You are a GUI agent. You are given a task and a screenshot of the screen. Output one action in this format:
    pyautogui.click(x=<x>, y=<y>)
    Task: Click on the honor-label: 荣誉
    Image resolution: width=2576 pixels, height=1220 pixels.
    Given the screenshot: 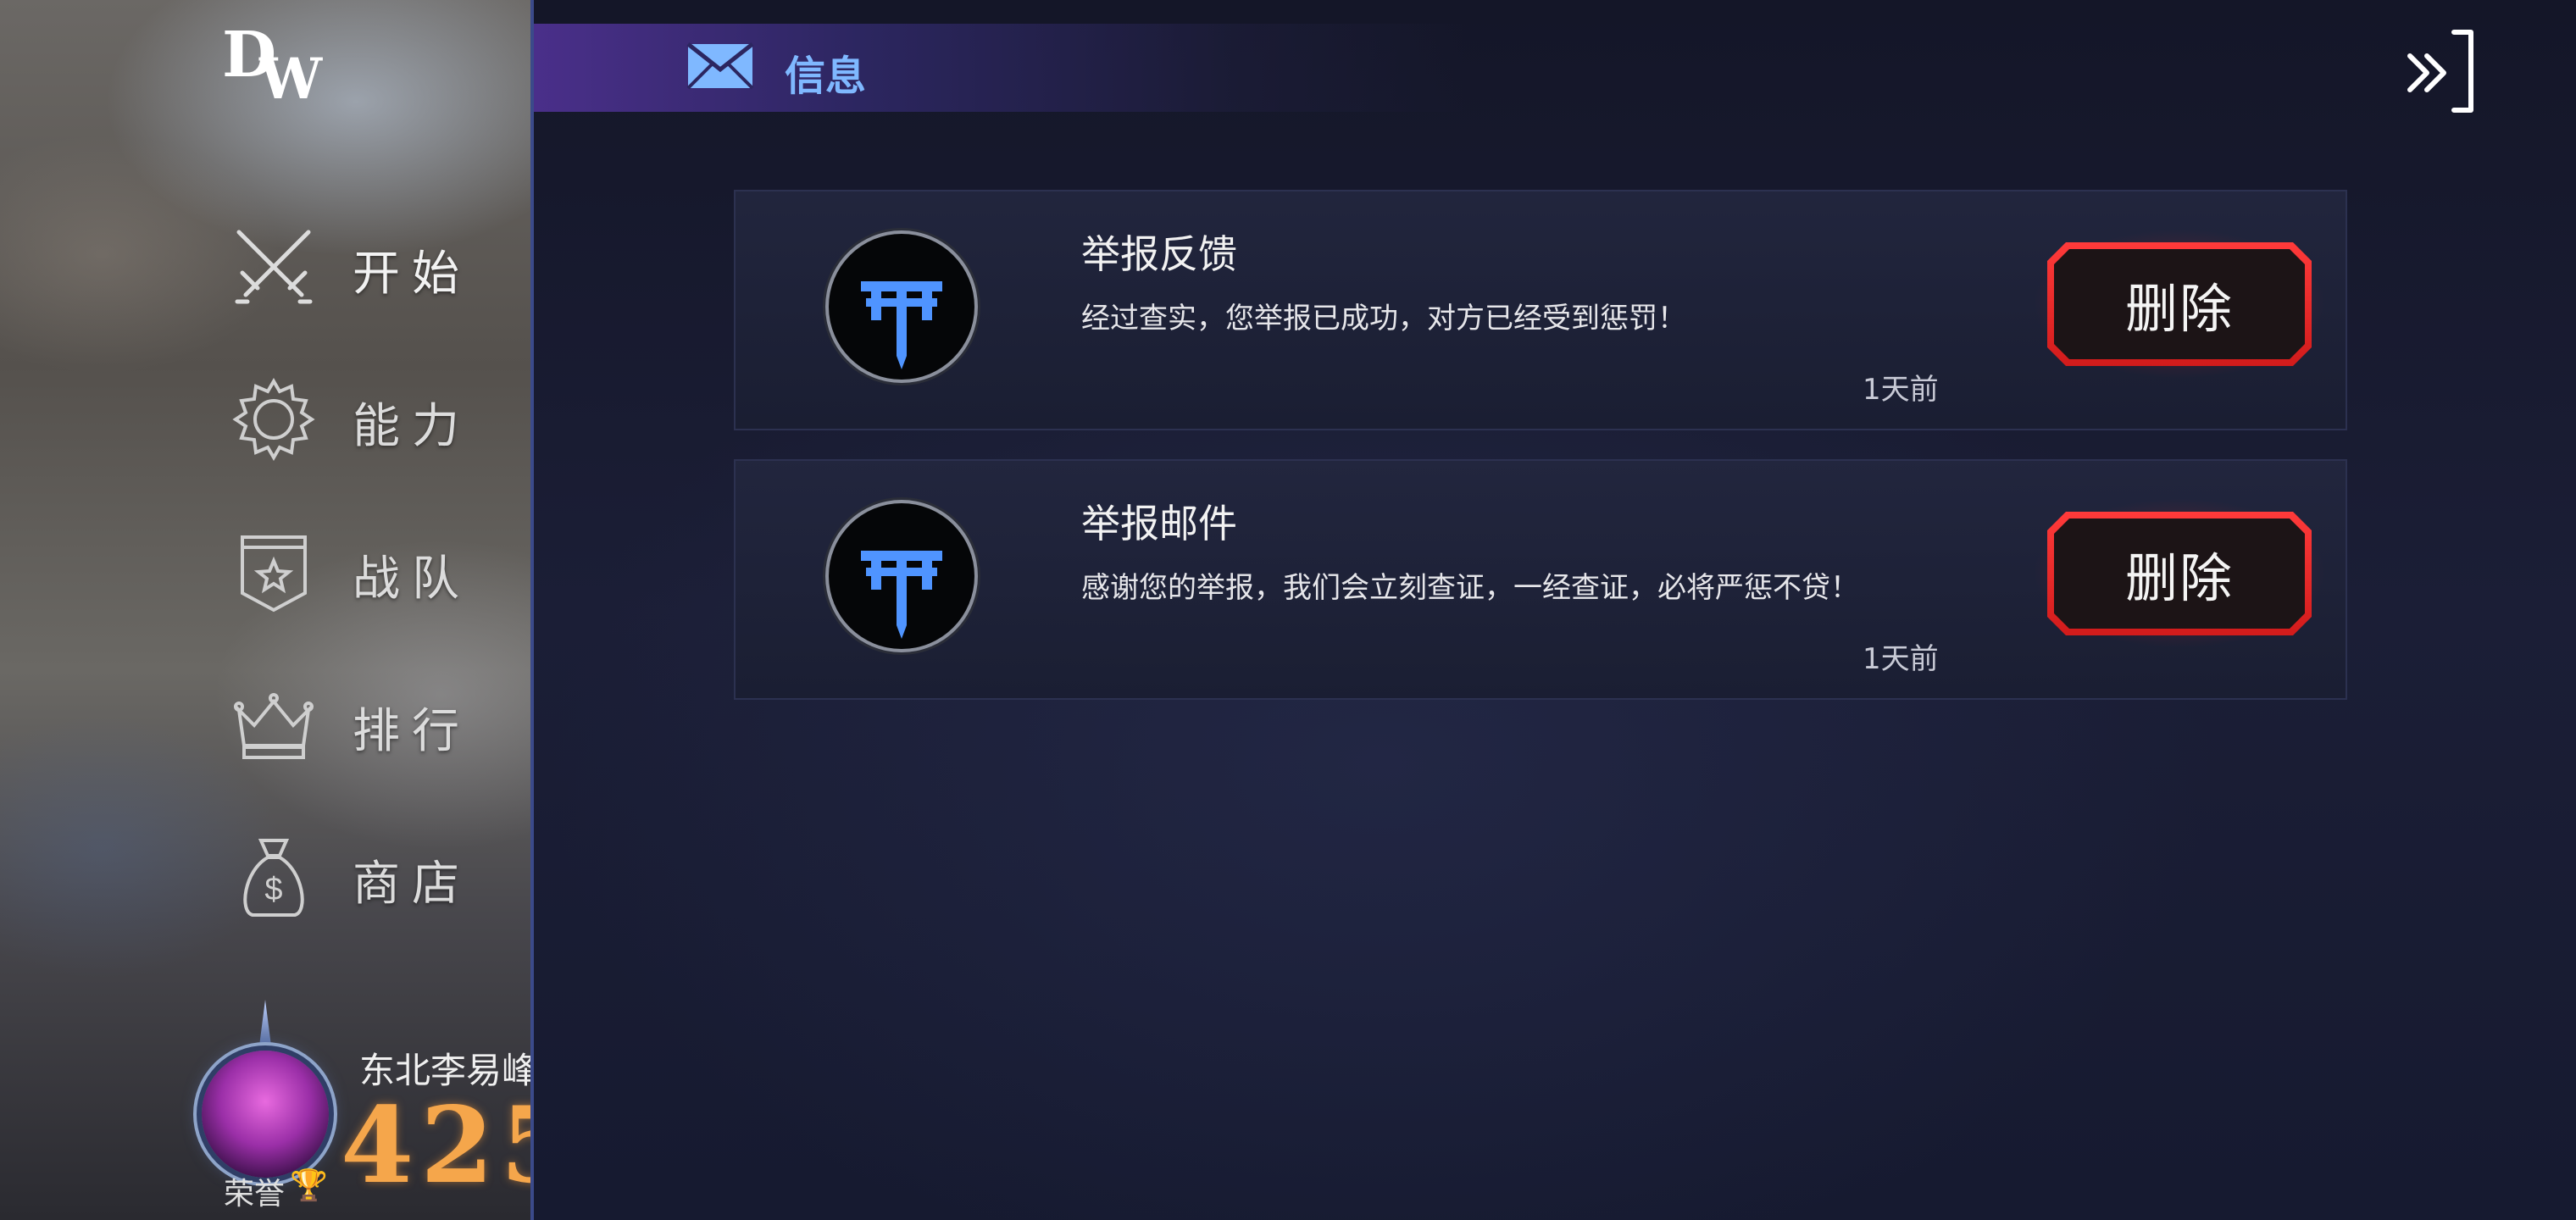 What is the action you would take?
    pyautogui.click(x=255, y=1194)
    